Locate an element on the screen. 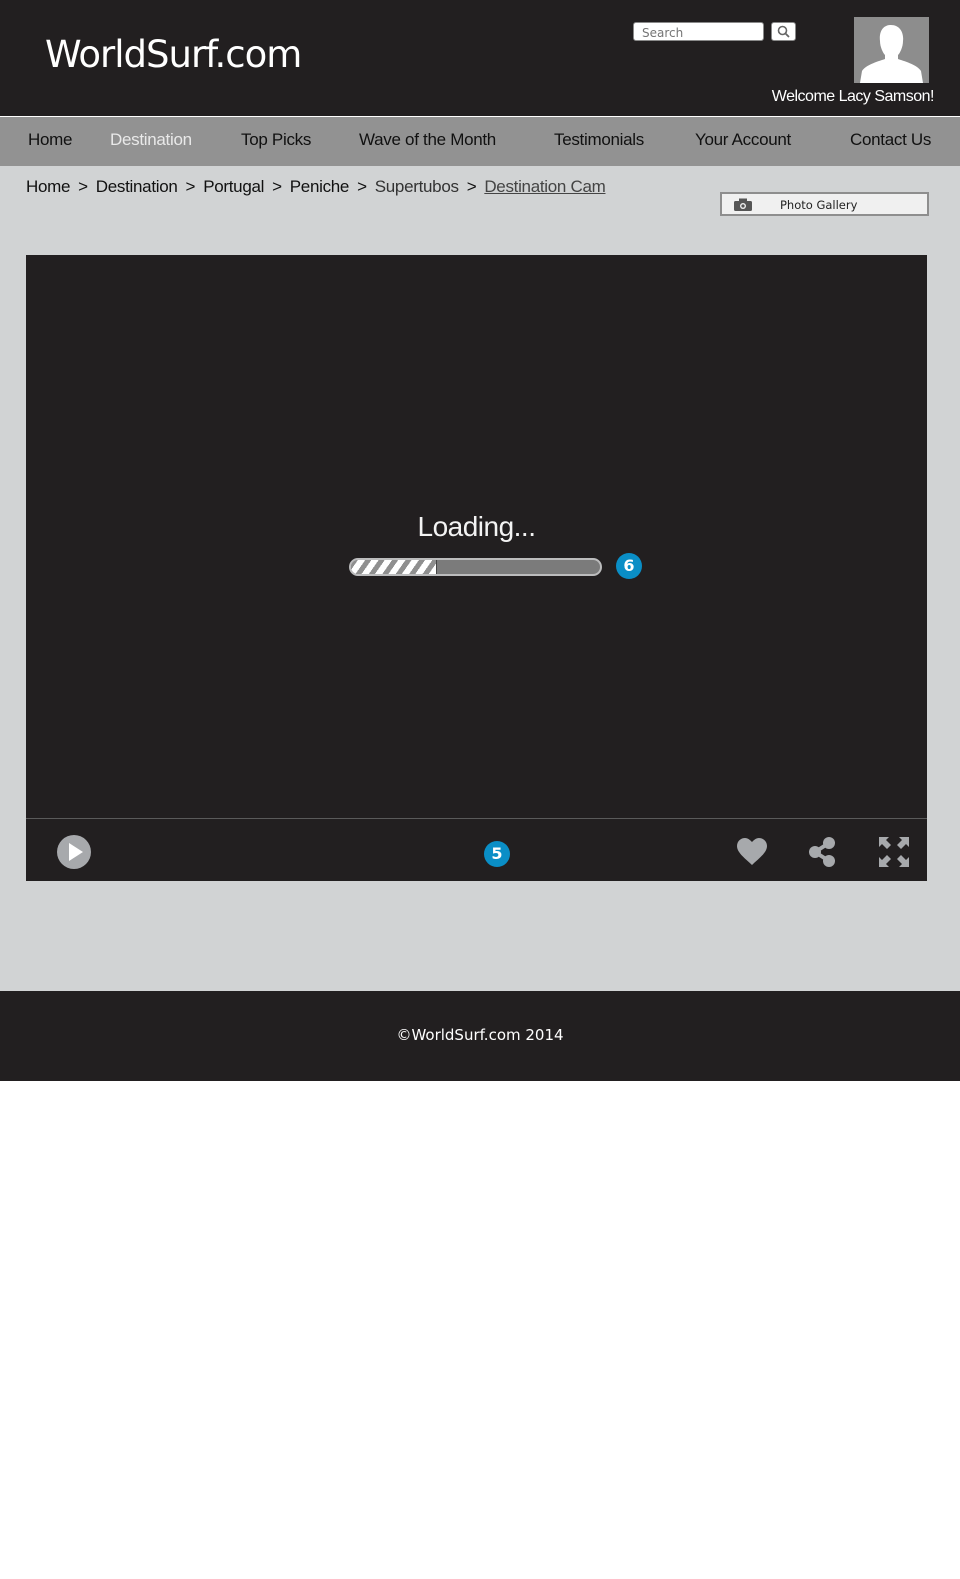 Image resolution: width=960 pixels, height=1579 pixels. fullscreen-button is located at coordinates (894, 854).